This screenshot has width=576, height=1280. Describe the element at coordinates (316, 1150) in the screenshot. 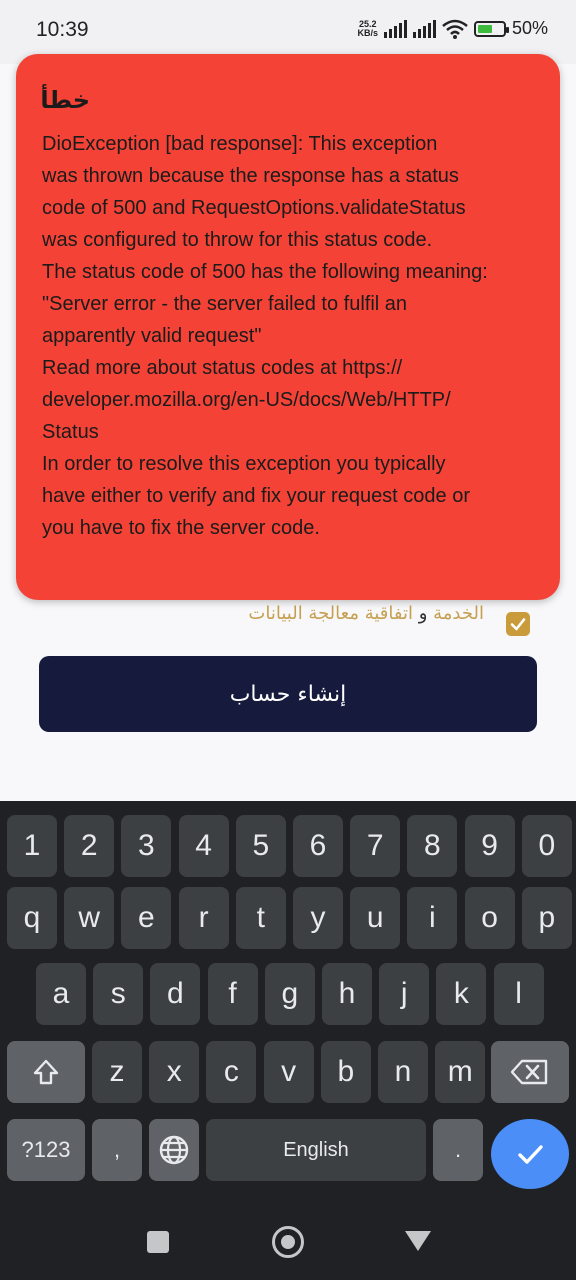

I see `space-key: English` at that location.